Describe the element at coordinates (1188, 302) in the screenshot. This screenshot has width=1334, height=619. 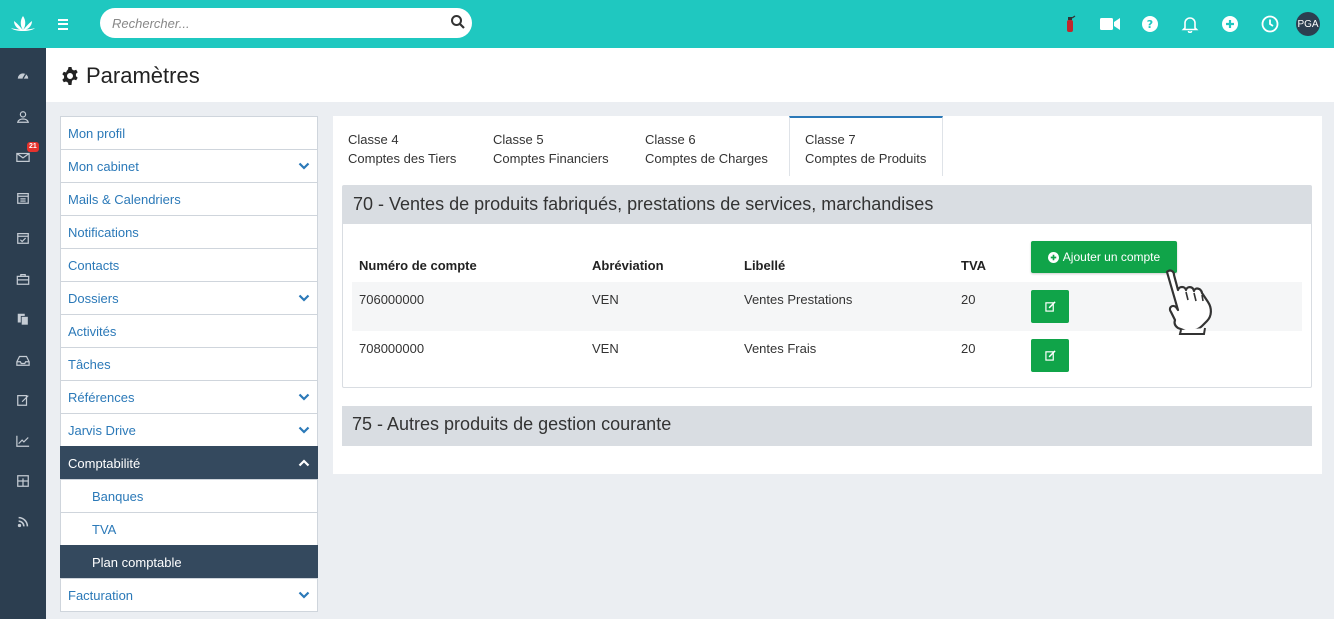
I see `hand-pointer-icon` at that location.